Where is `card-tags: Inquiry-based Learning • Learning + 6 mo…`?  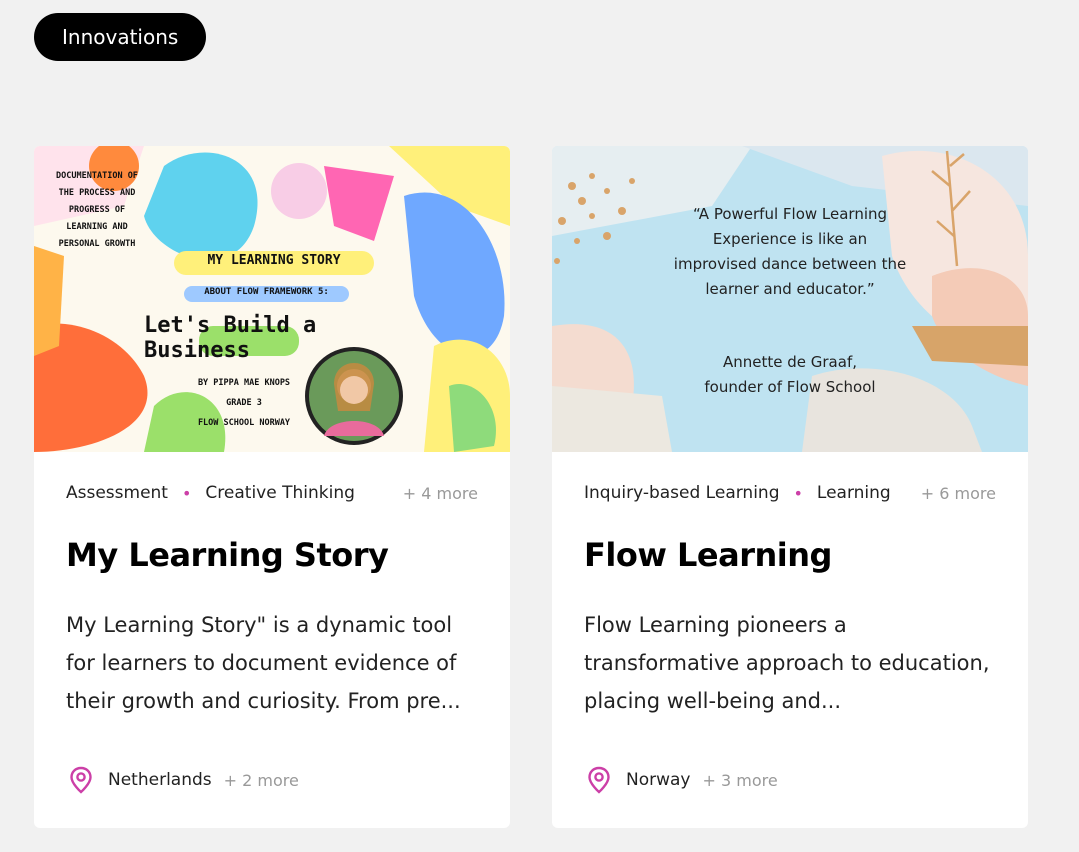
card-tags: Inquiry-based Learning • Learning + 6 mo… is located at coordinates (790, 493).